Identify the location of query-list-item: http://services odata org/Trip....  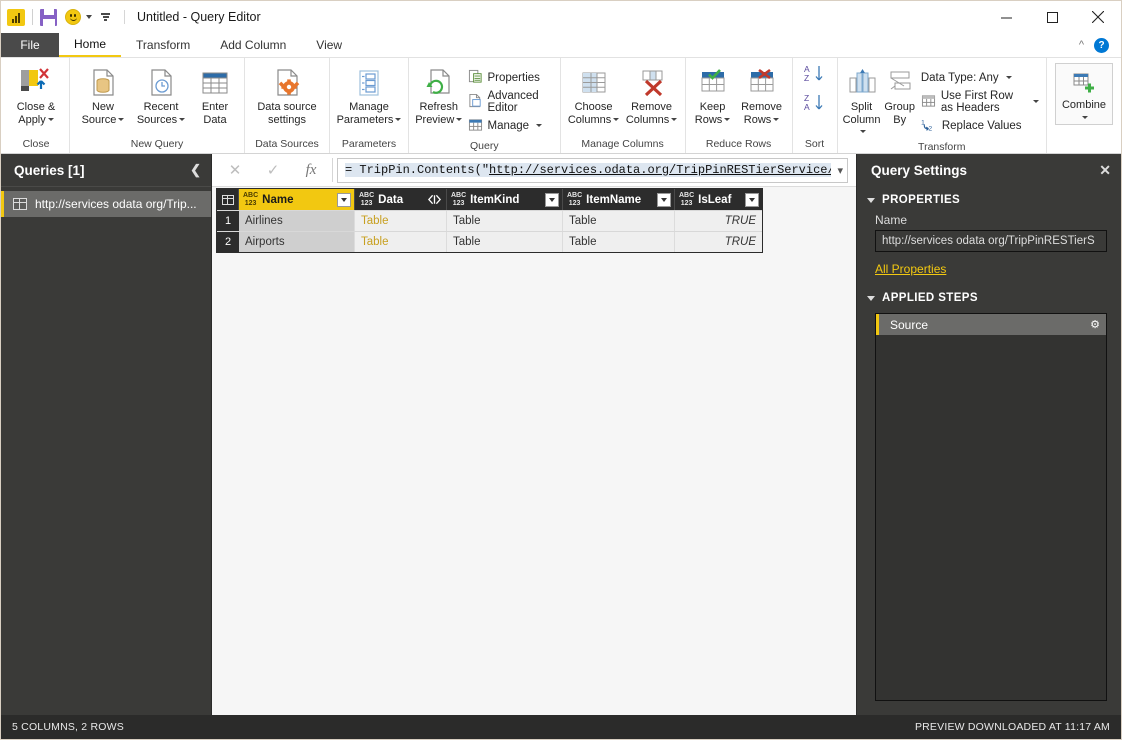
(106, 204).